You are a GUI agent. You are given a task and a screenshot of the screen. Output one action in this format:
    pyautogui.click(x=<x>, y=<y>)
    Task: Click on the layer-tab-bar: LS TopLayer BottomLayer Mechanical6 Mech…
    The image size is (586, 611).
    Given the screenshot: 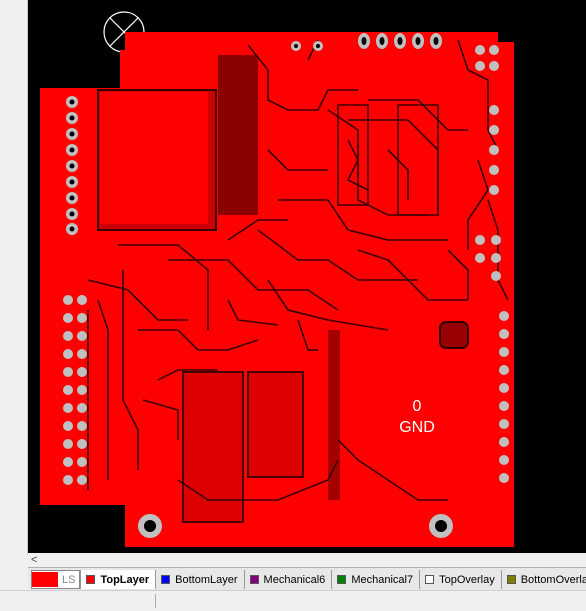 What is the action you would take?
    pyautogui.click(x=307, y=579)
    